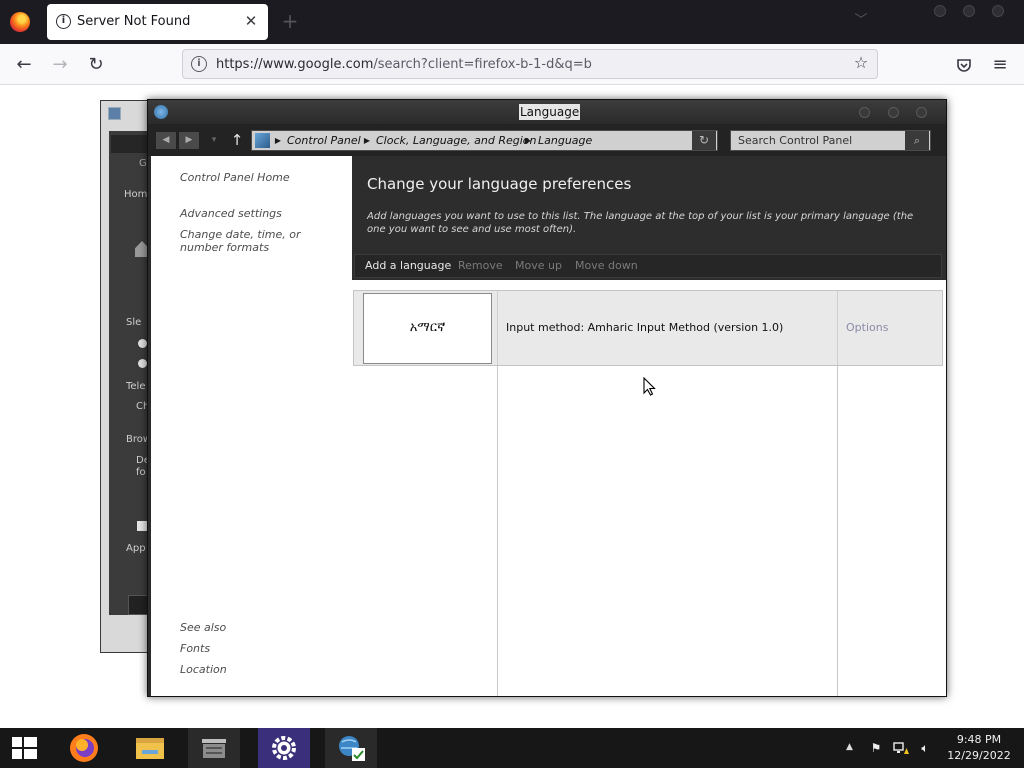 The width and height of the screenshot is (1024, 772). Describe the element at coordinates (251, 21) in the screenshot. I see `tab-close-button: ✕` at that location.